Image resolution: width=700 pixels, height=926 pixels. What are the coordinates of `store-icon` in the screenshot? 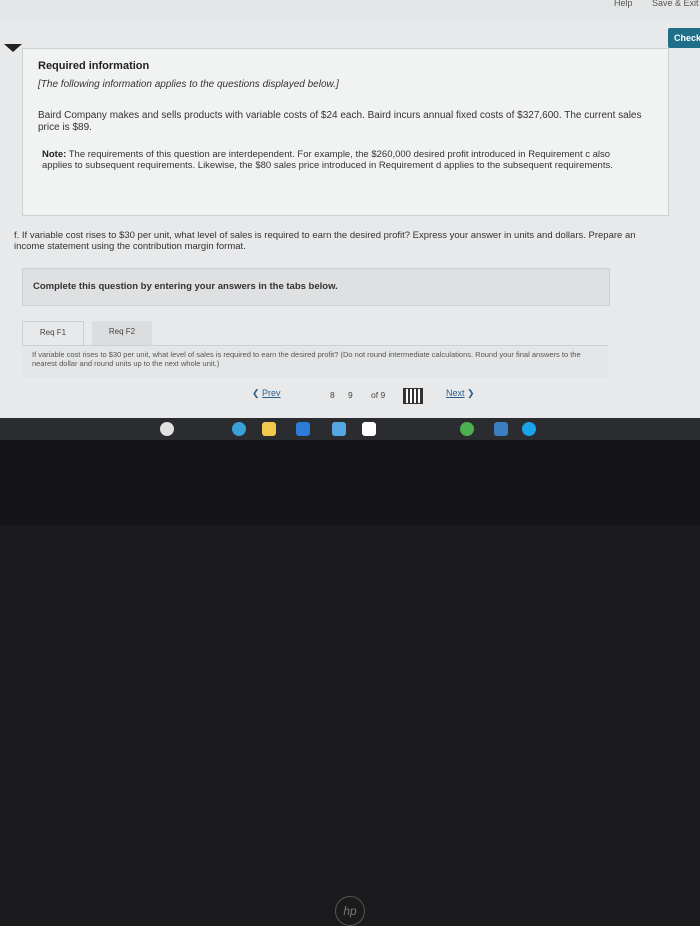 It's located at (303, 429).